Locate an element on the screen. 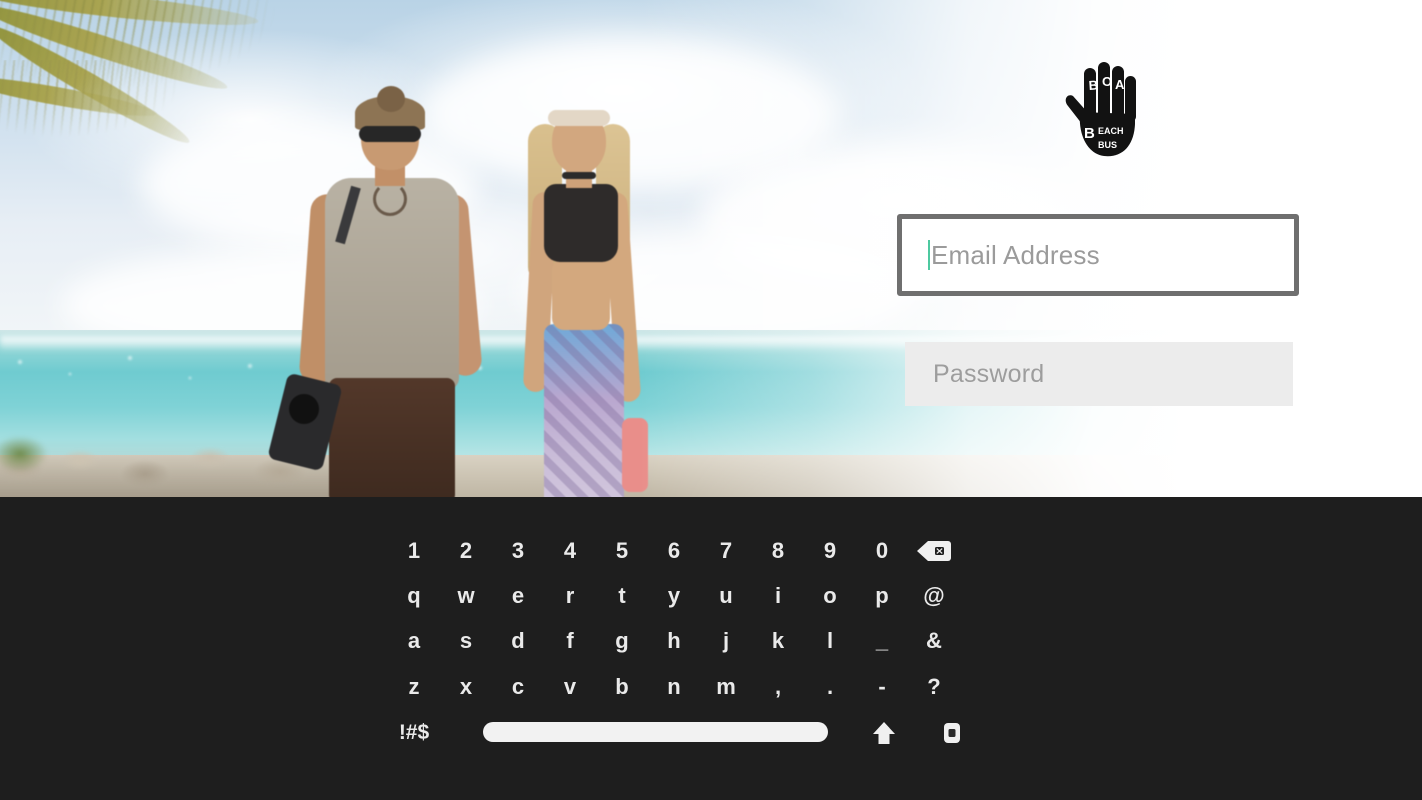 The image size is (1422, 800). symbols-key: !#$ is located at coordinates (414, 733).